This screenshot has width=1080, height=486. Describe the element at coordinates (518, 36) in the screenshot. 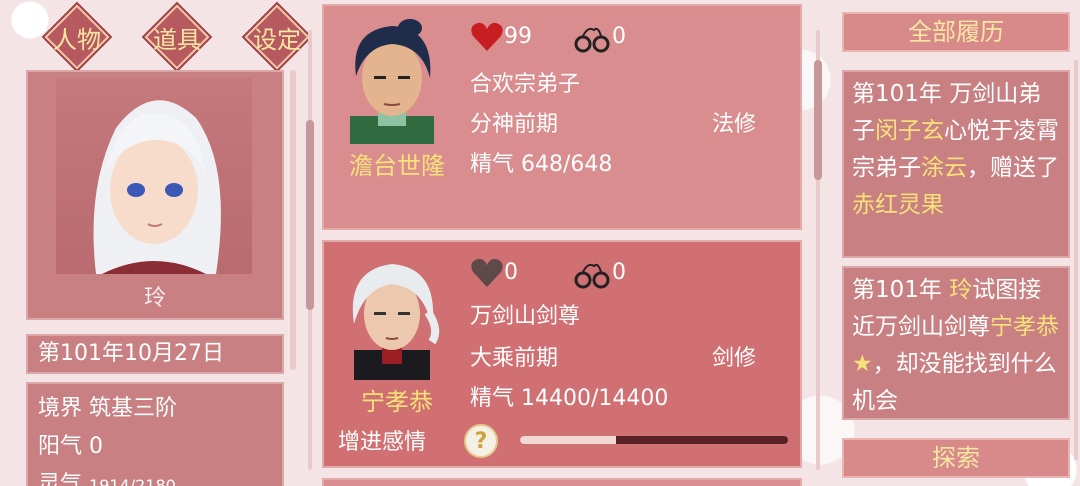

I see `affection-value: 99` at that location.